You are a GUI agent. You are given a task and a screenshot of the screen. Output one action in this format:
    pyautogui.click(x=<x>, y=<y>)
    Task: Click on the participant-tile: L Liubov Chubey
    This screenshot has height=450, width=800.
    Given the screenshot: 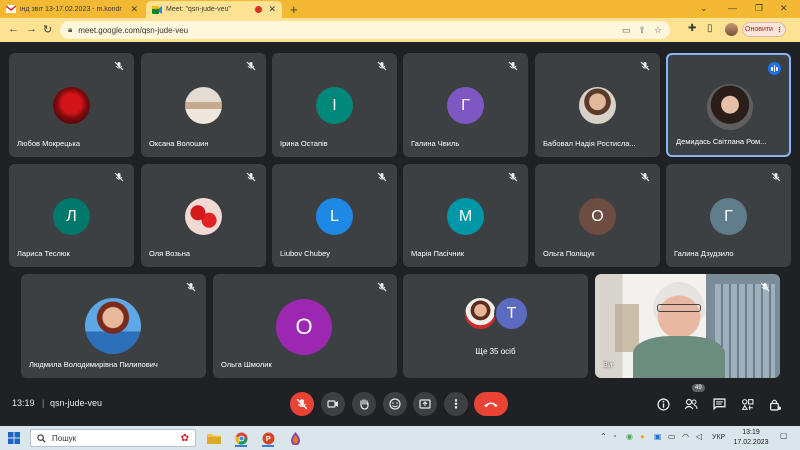 What is the action you would take?
    pyautogui.click(x=334, y=215)
    